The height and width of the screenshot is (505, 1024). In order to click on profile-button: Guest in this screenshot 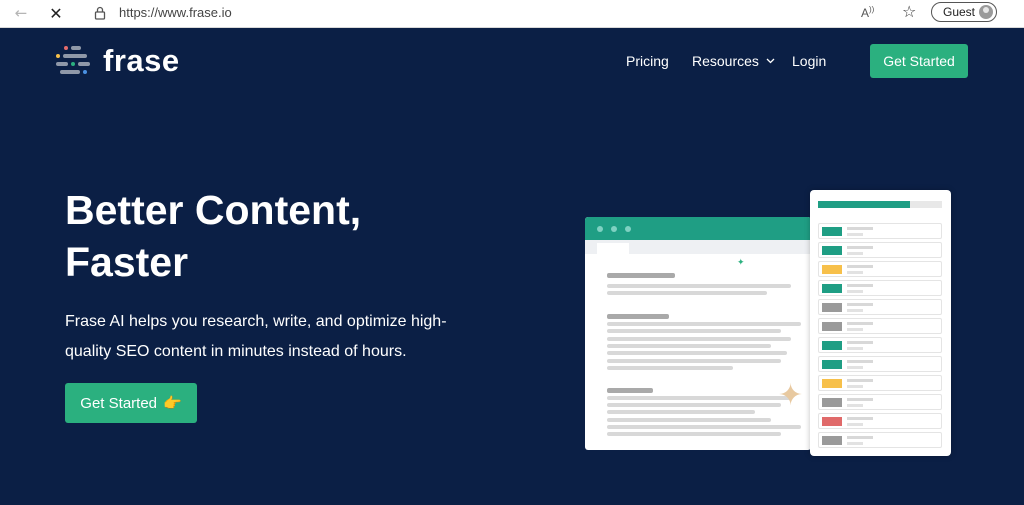, I will do `click(964, 12)`.